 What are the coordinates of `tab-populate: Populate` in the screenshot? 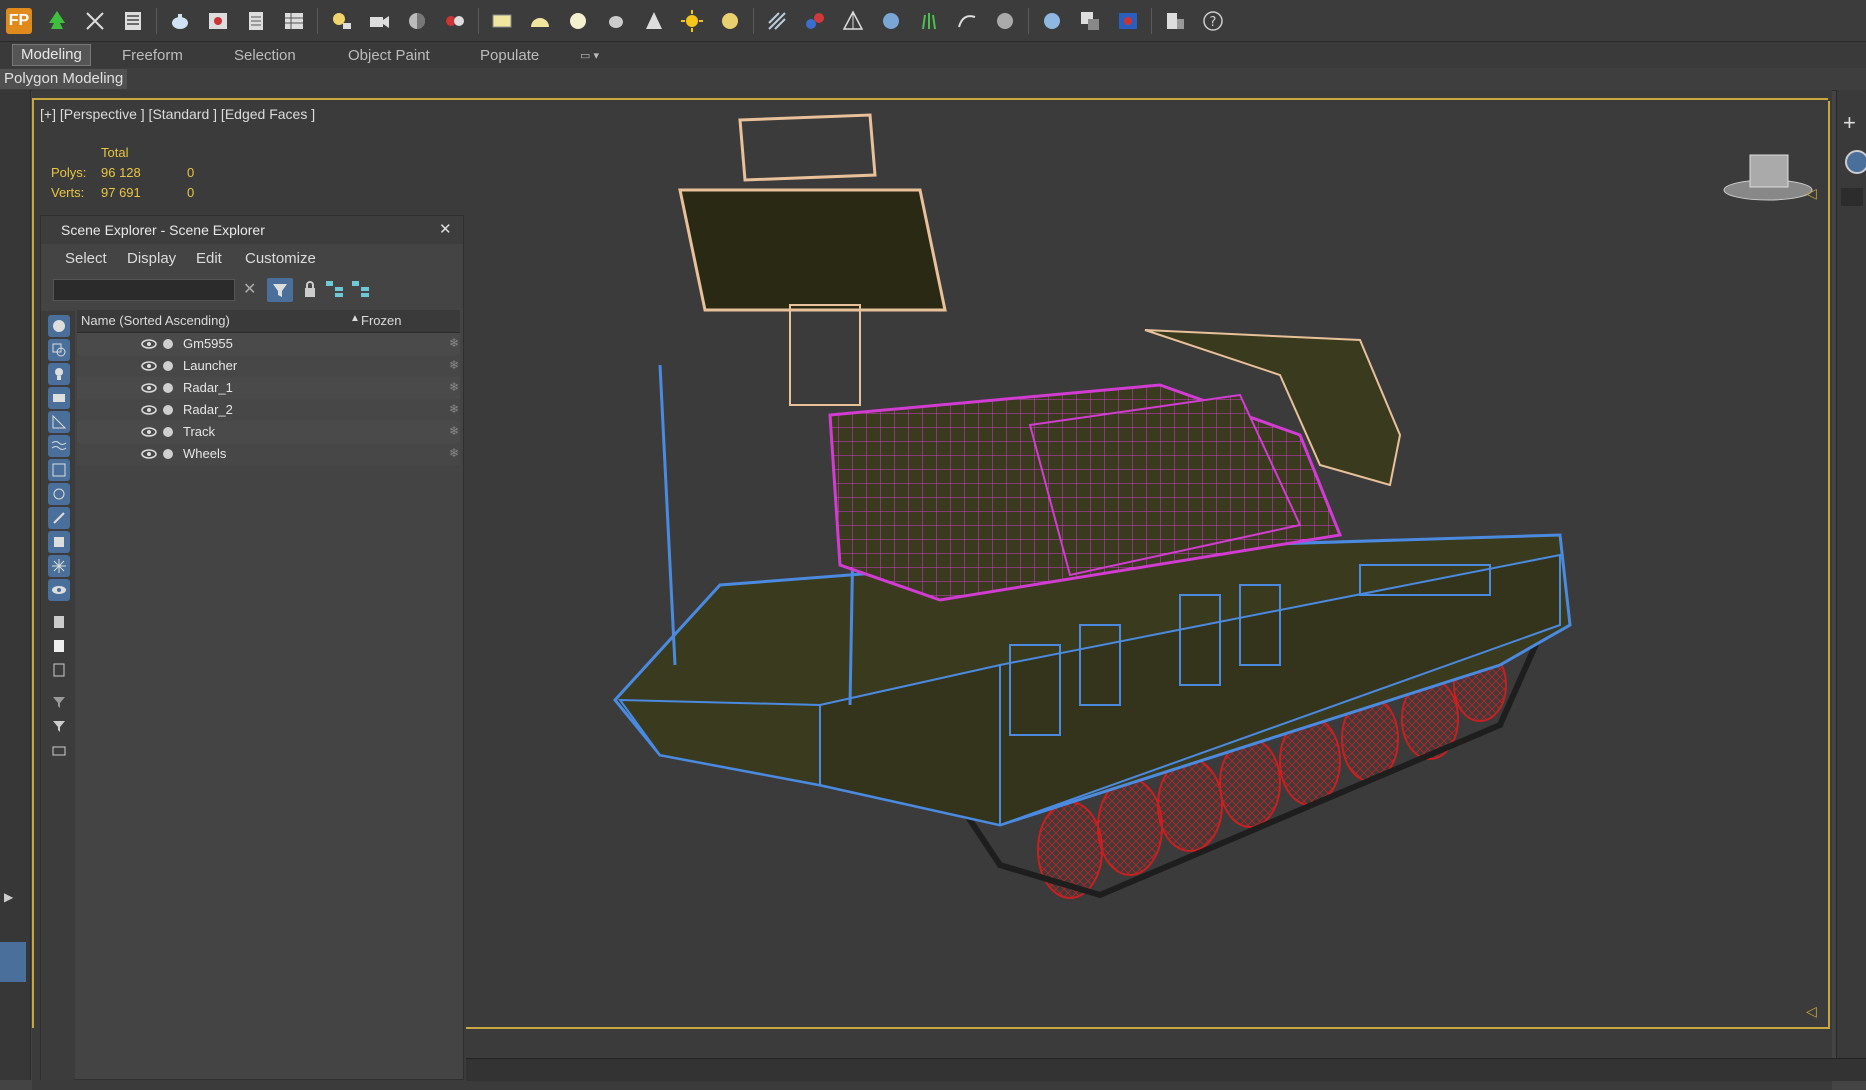 It's located at (509, 56).